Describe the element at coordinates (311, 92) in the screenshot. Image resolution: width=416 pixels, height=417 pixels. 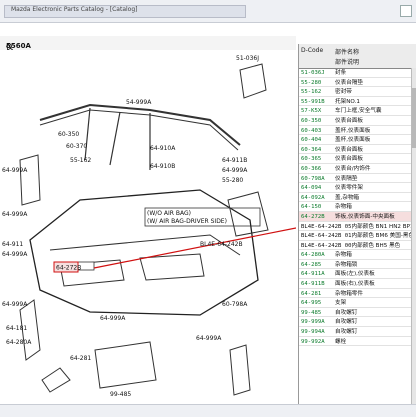
I see `part-code: 55-162` at that location.